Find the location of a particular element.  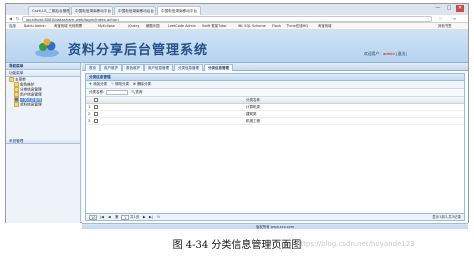

bookmark-item: Baidu Admin is located at coordinates (35, 26).